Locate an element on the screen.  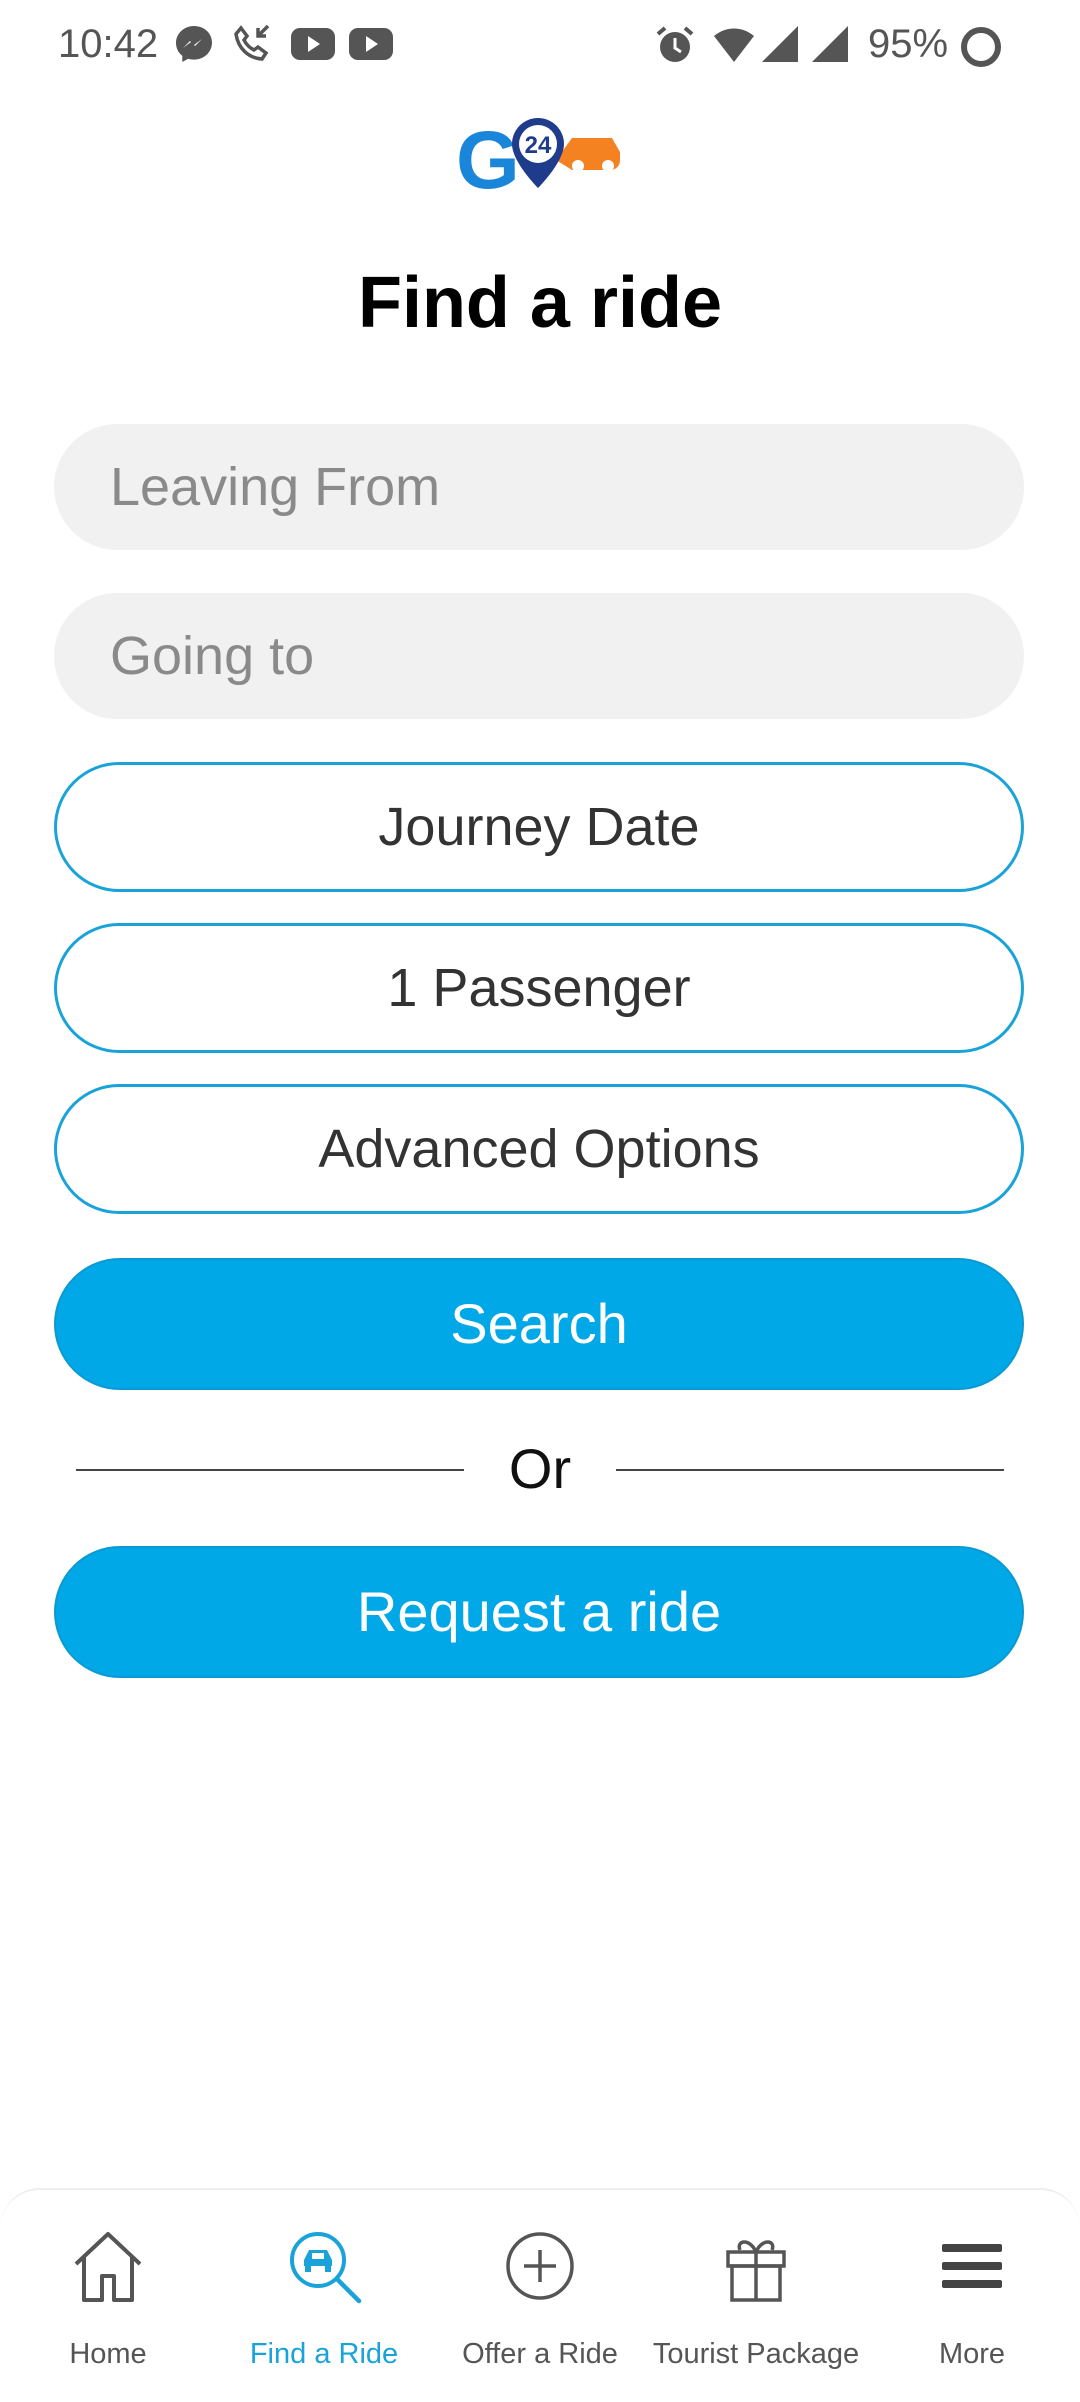
home-icon is located at coordinates (108, 2267).